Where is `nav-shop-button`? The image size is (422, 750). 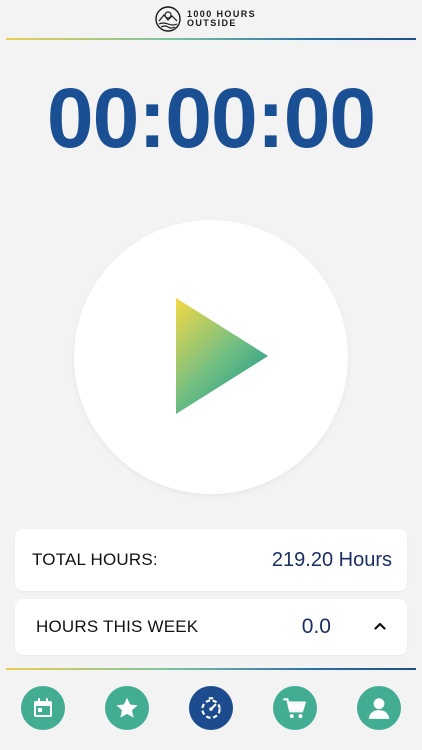 nav-shop-button is located at coordinates (295, 708).